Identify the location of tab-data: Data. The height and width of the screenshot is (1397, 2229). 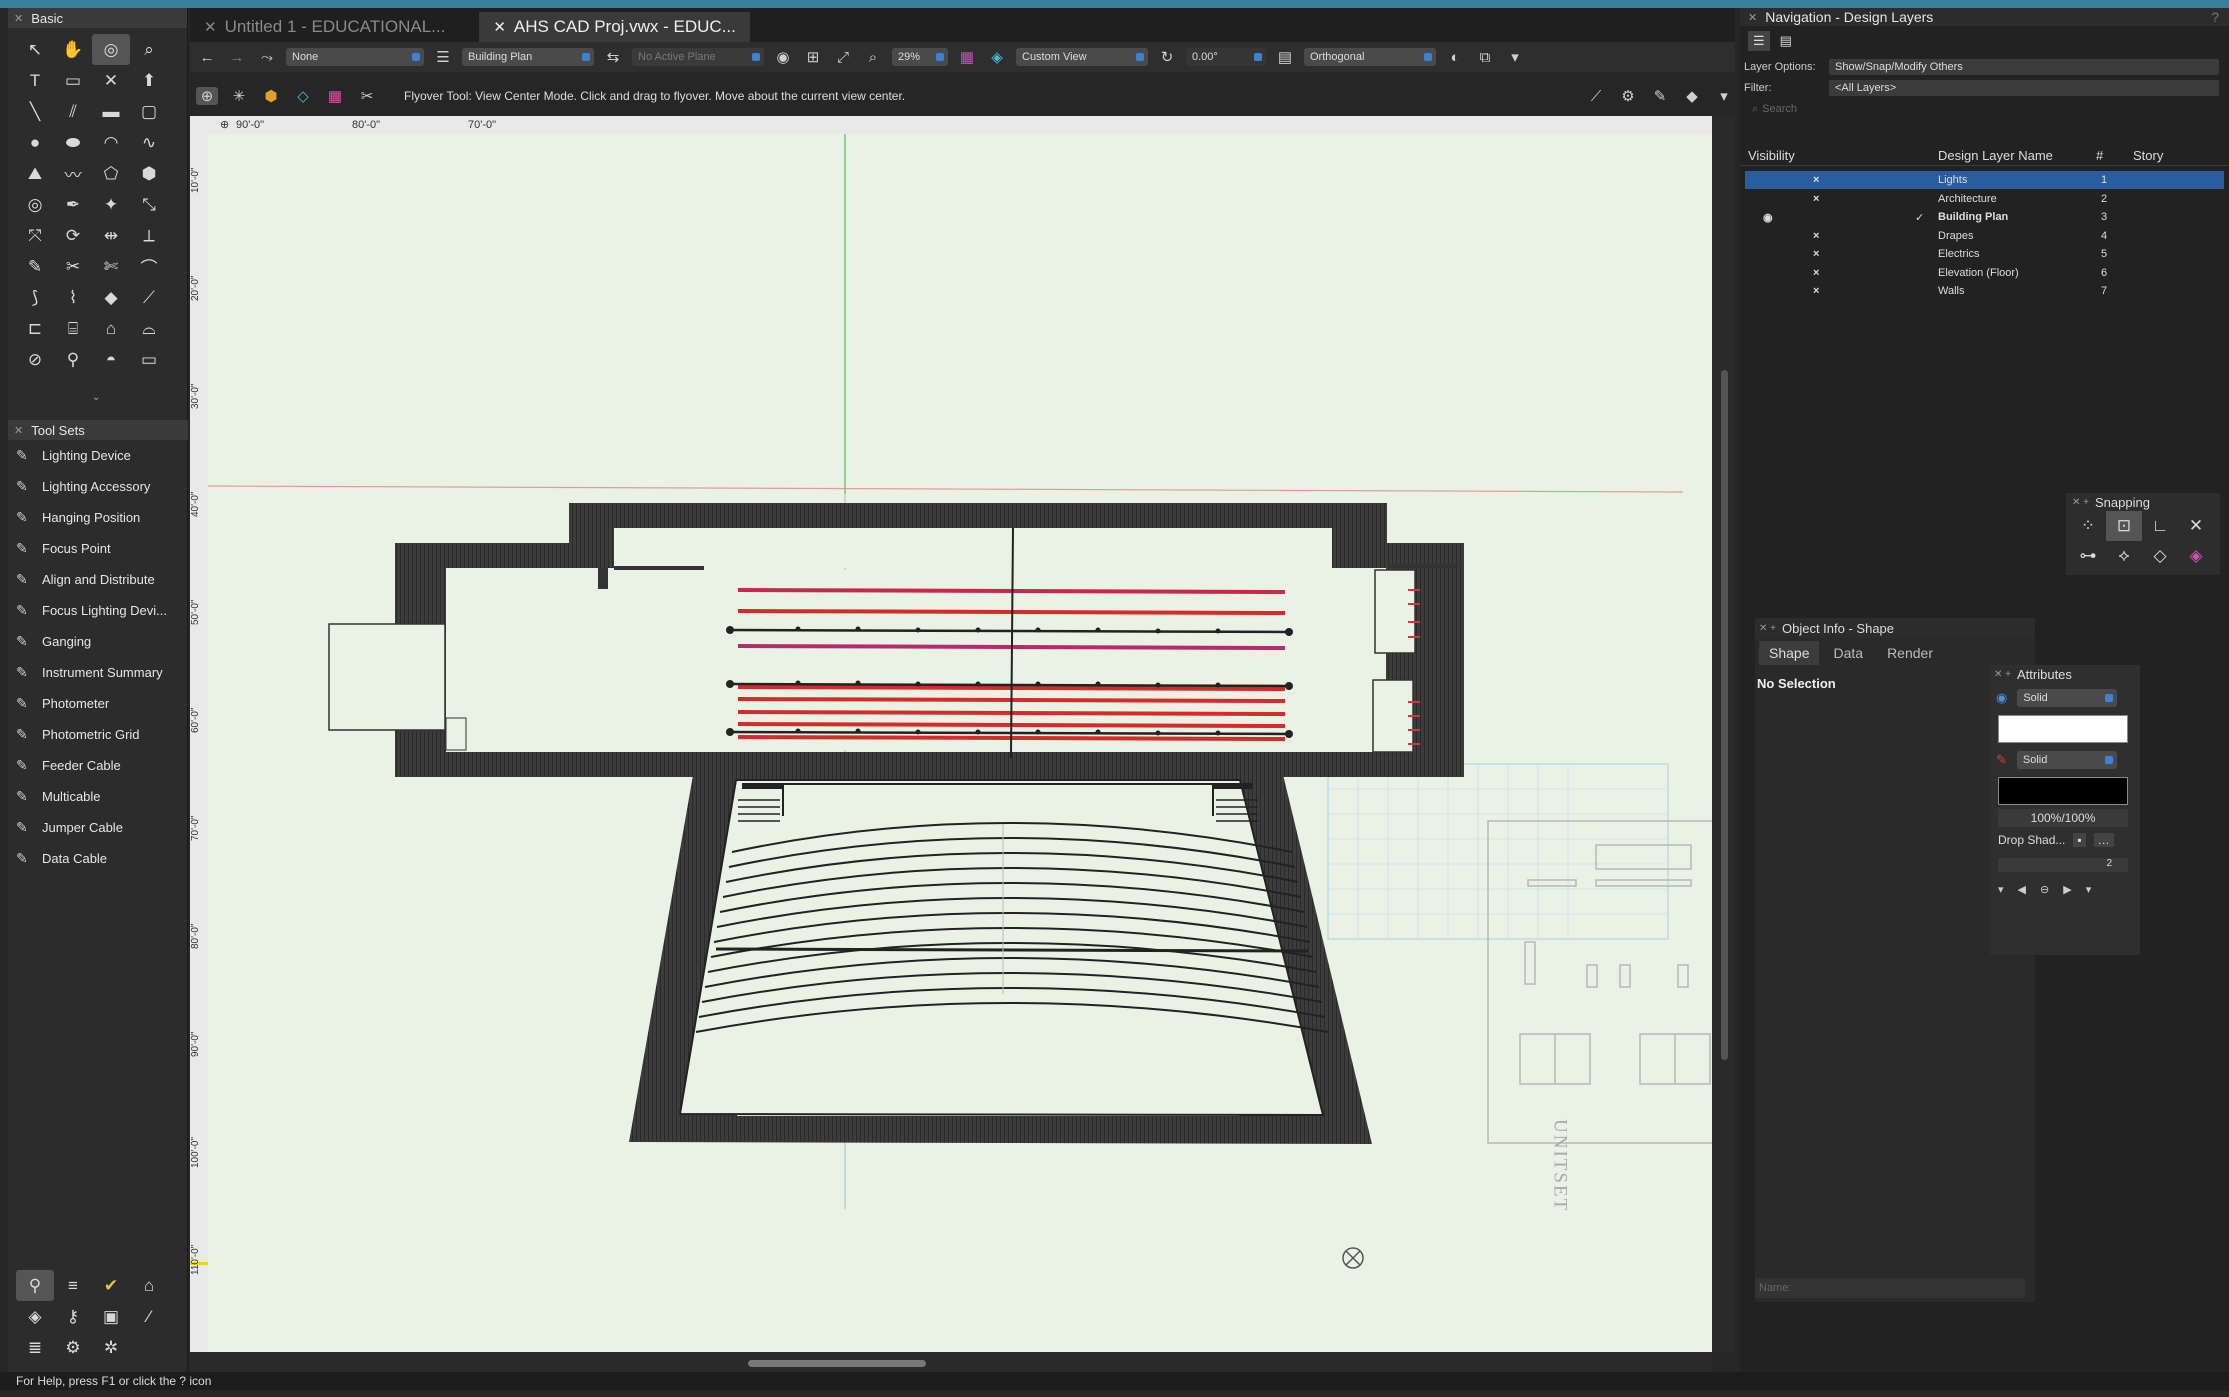
(1848, 653).